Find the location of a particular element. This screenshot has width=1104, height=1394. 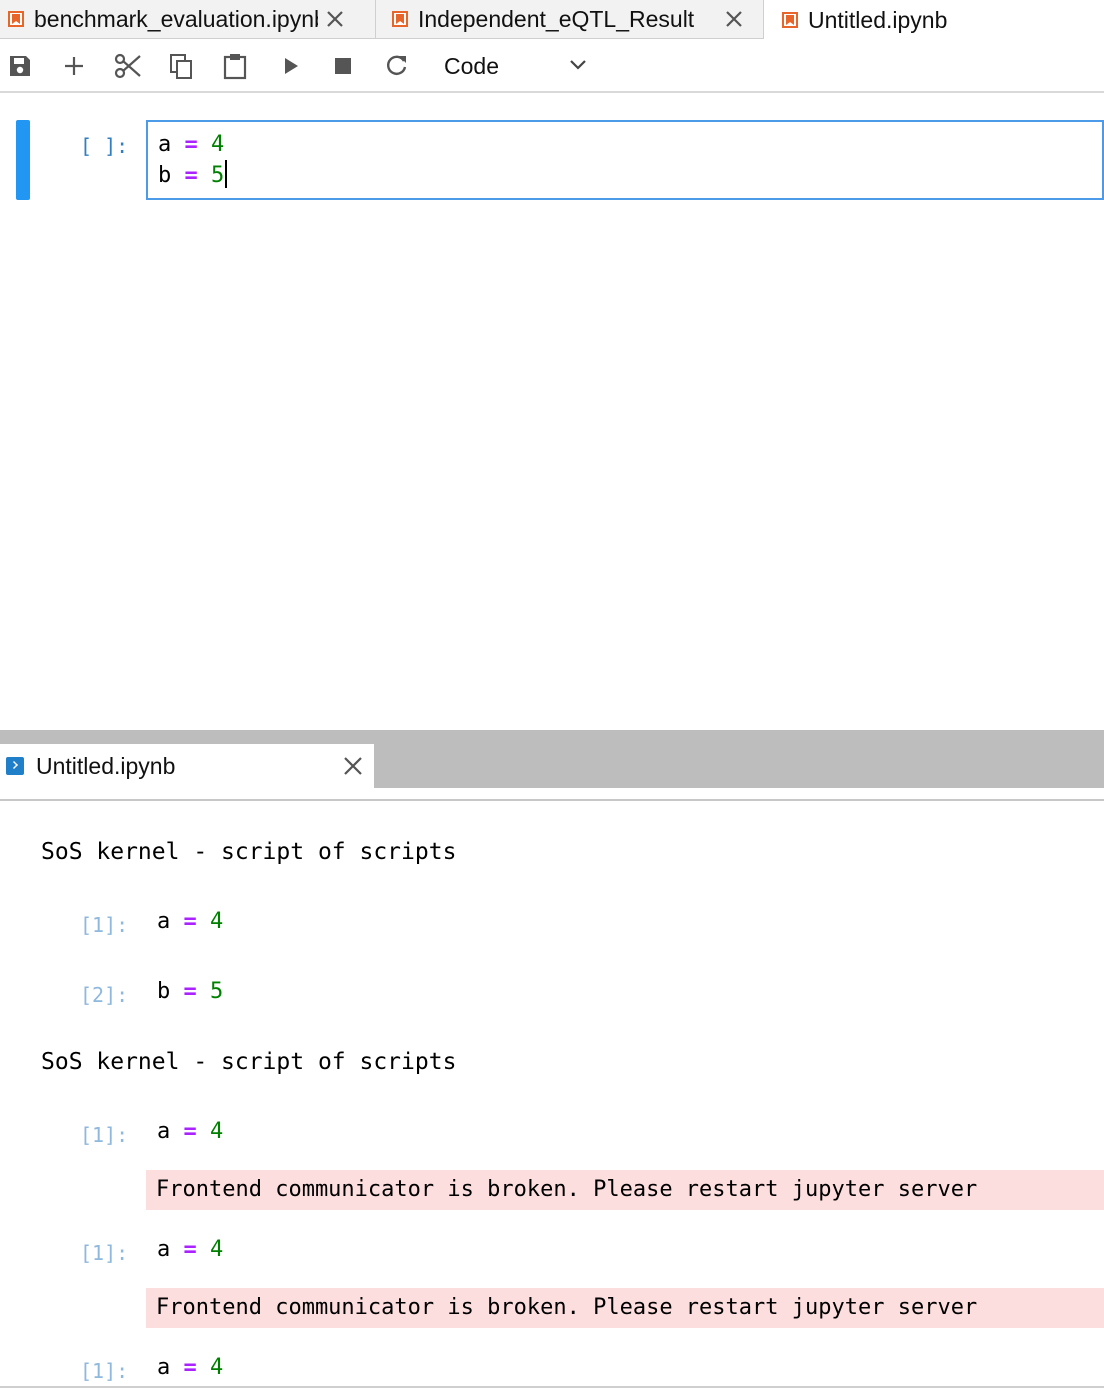

notebook-toolbar: Code is located at coordinates (552, 66).